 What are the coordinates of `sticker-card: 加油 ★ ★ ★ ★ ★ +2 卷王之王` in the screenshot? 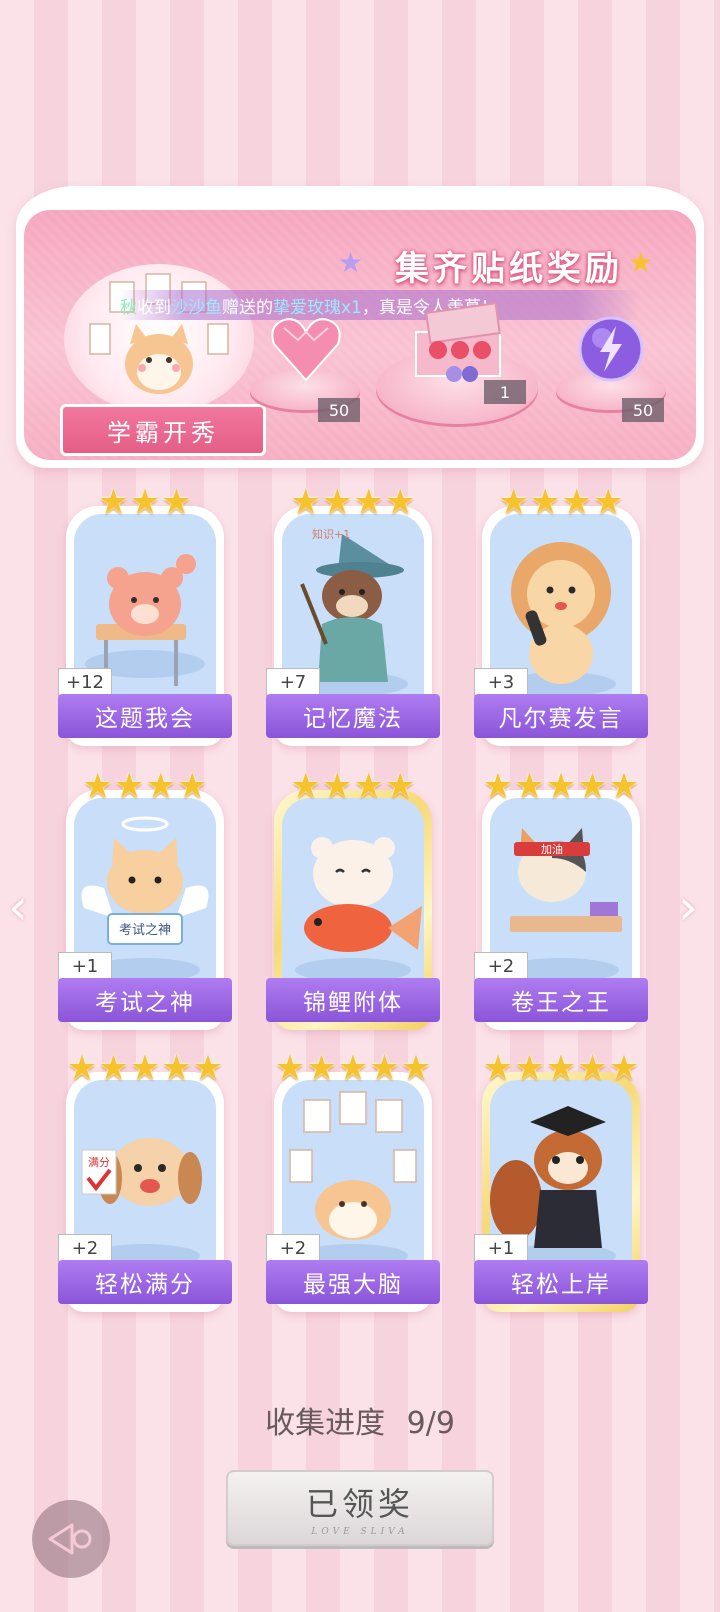 It's located at (561, 903).